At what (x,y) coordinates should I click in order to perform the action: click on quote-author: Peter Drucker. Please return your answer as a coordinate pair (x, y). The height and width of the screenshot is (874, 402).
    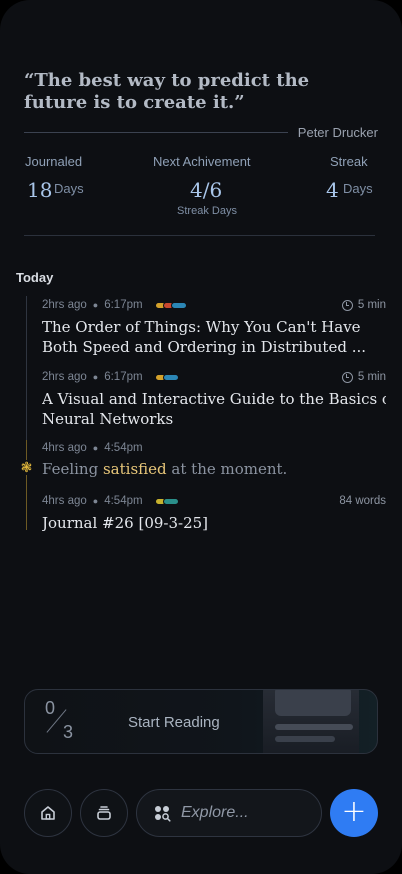
    Looking at the image, I should click on (337, 132).